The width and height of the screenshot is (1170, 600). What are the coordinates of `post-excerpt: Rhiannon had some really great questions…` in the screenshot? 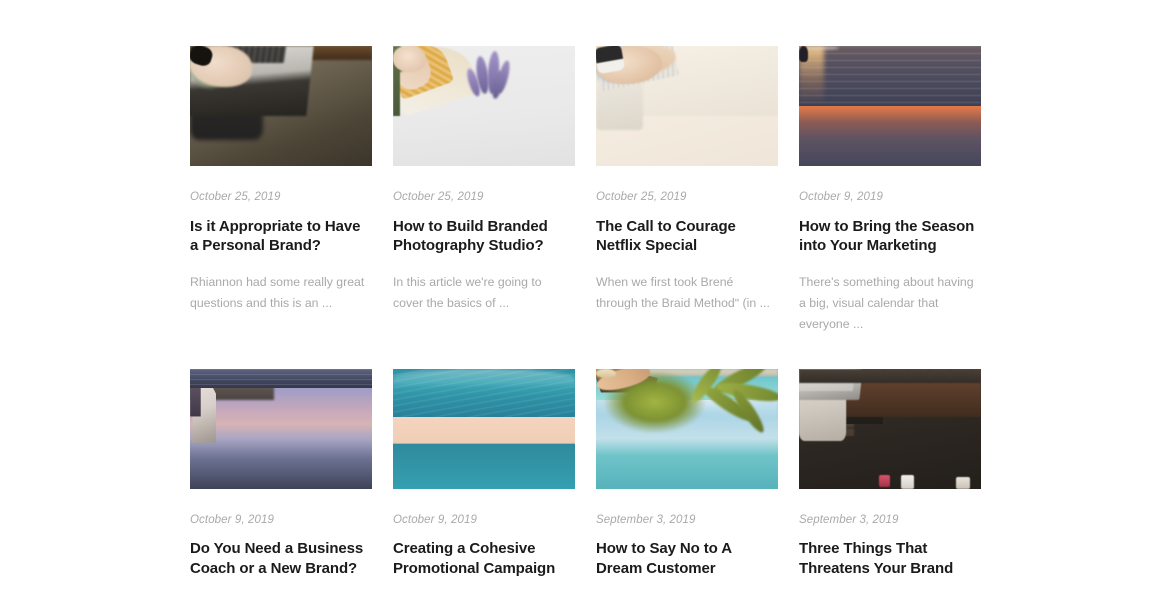 It's located at (277, 293).